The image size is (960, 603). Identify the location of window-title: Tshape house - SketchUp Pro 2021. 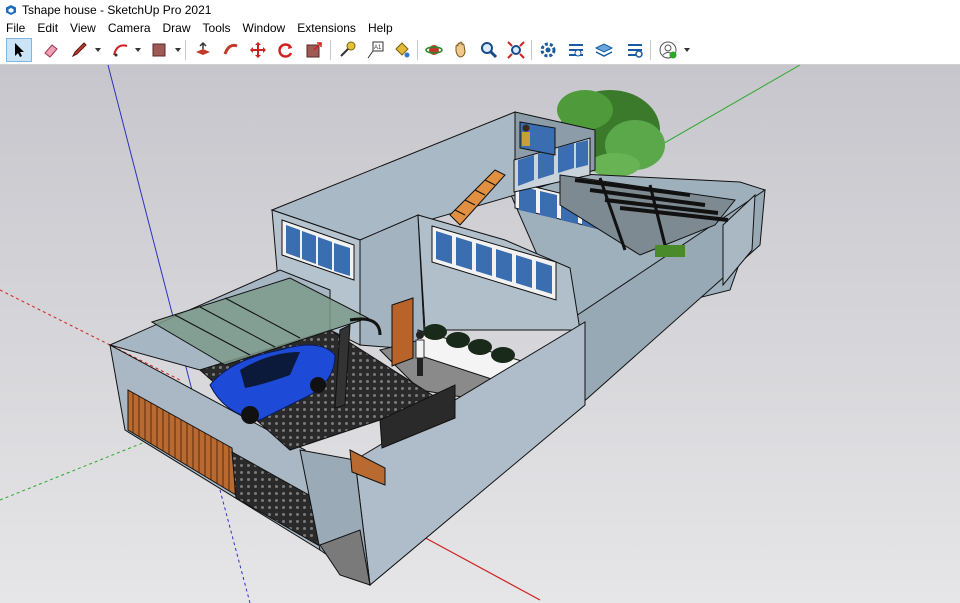
(117, 9).